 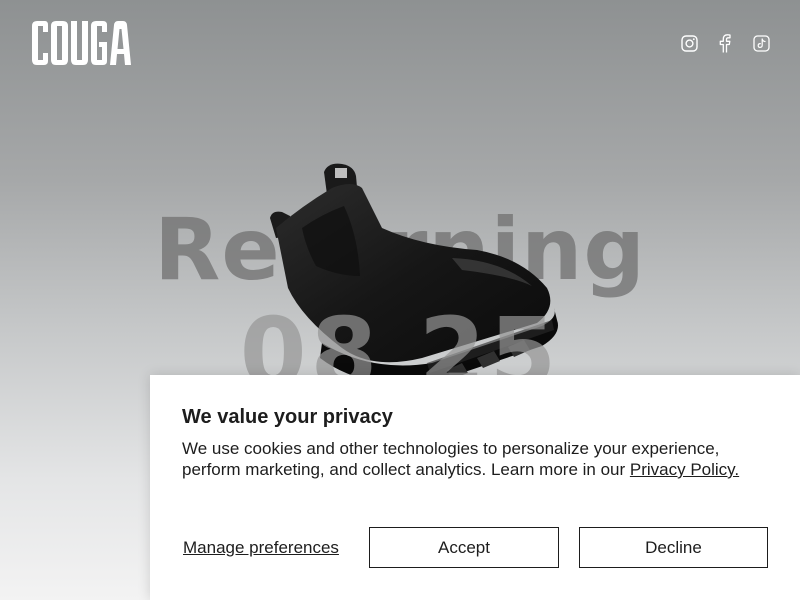 What do you see at coordinates (464, 547) in the screenshot?
I see `accept-button: Accept` at bounding box center [464, 547].